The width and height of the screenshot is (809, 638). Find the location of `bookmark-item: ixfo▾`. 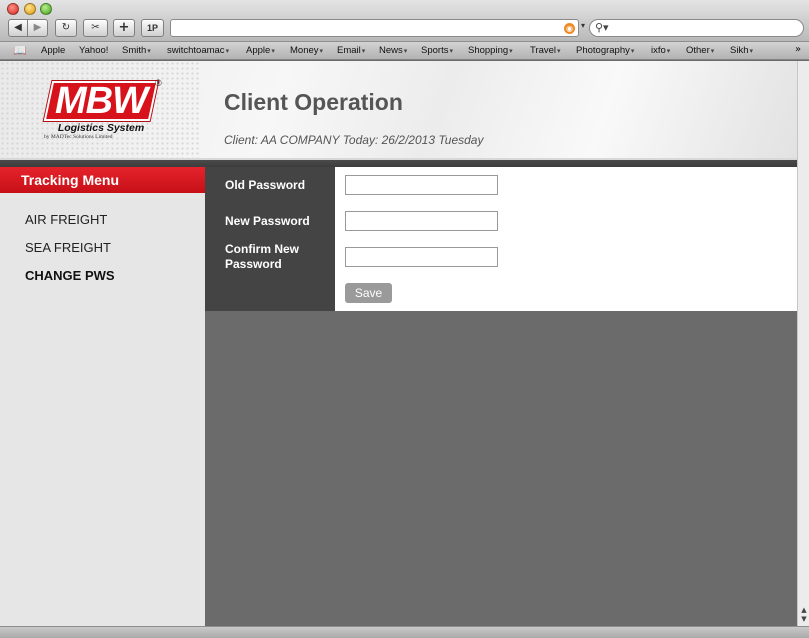

bookmark-item: ixfo▾ is located at coordinates (660, 50).